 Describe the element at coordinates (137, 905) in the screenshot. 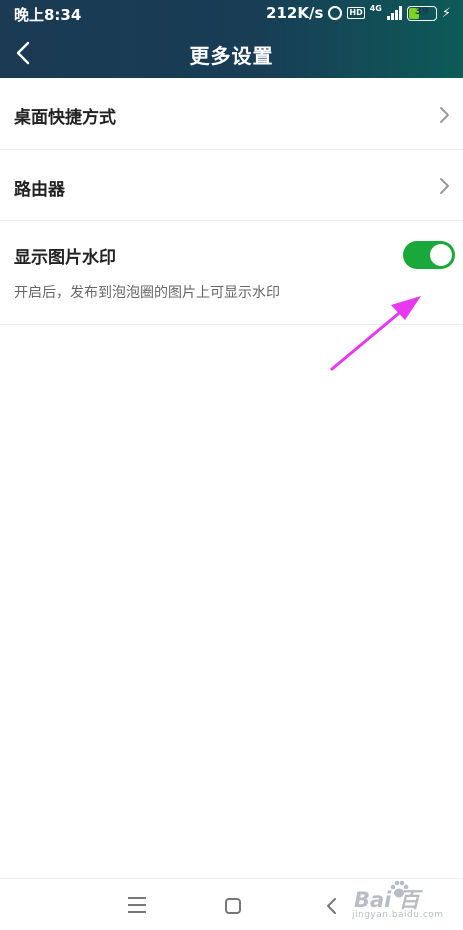

I see `menu-icon` at that location.